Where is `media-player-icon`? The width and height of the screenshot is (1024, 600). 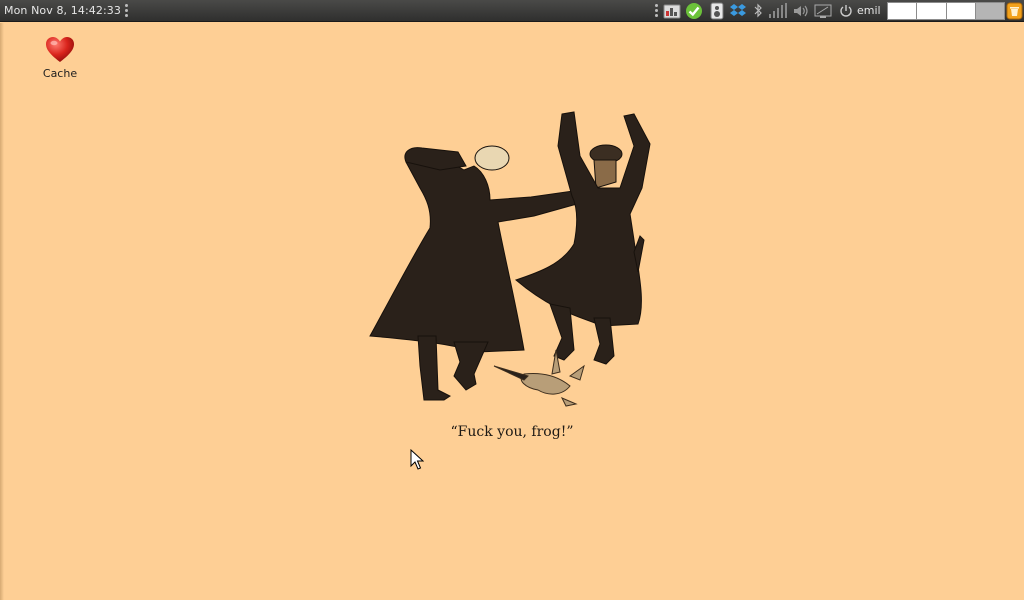 media-player-icon is located at coordinates (717, 11).